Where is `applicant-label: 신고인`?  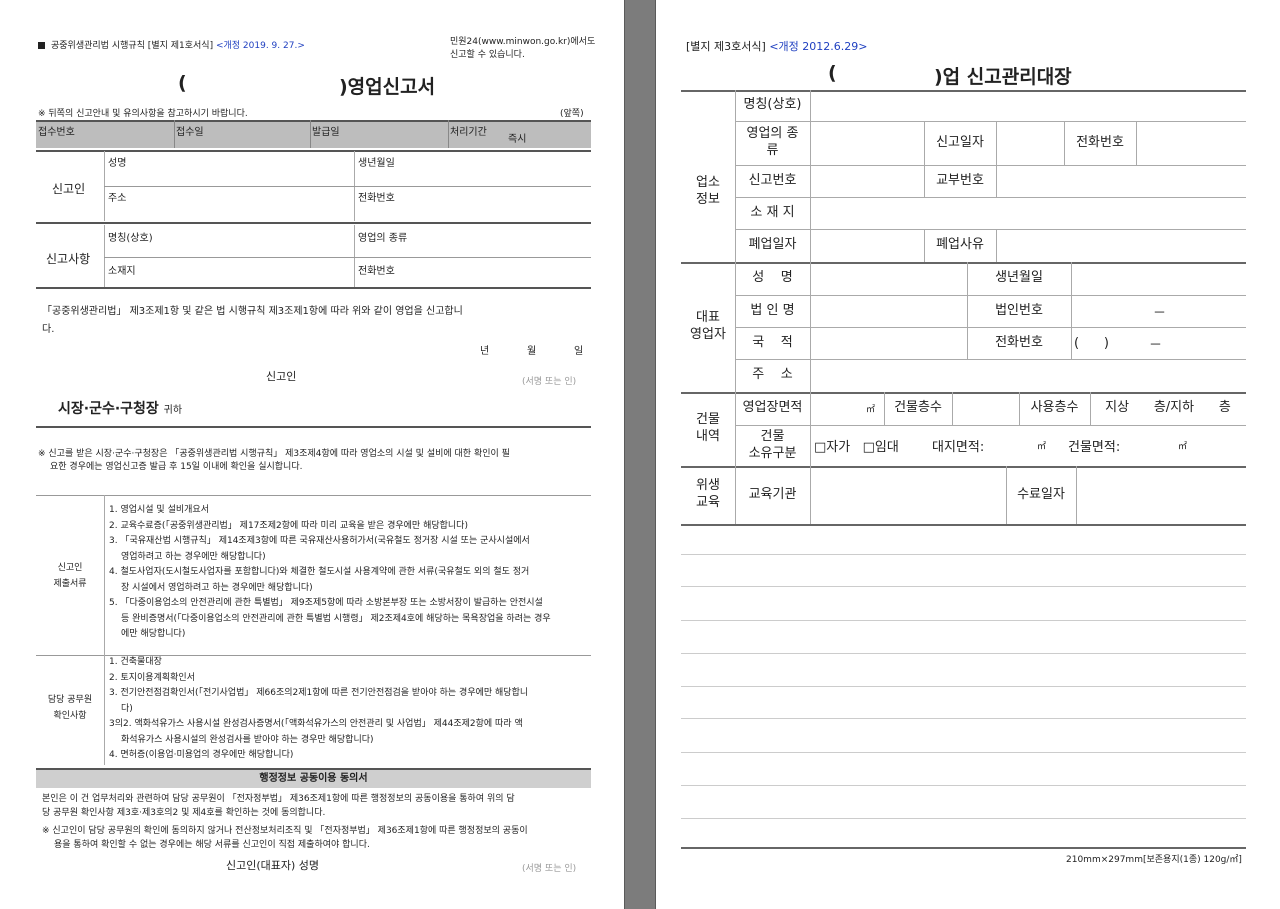
applicant-label: 신고인 is located at coordinates (69, 189).